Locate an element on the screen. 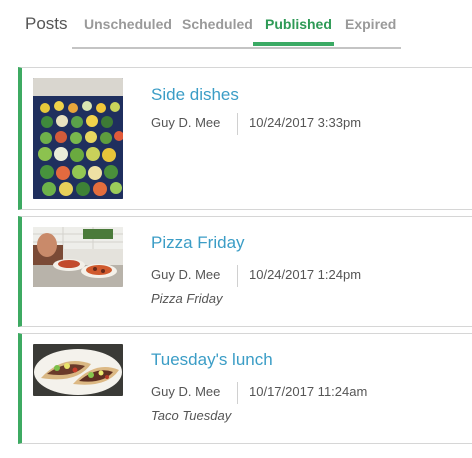 The width and height of the screenshot is (472, 458). post-title: Side dishes is located at coordinates (195, 95).